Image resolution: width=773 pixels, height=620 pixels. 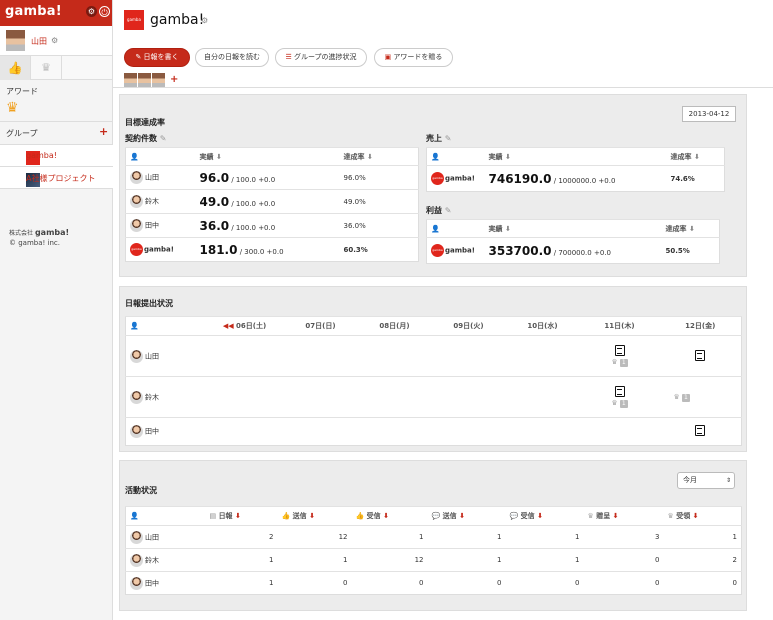 I want to click on prev-week-icon: ◀◀, so click(x=228, y=326).